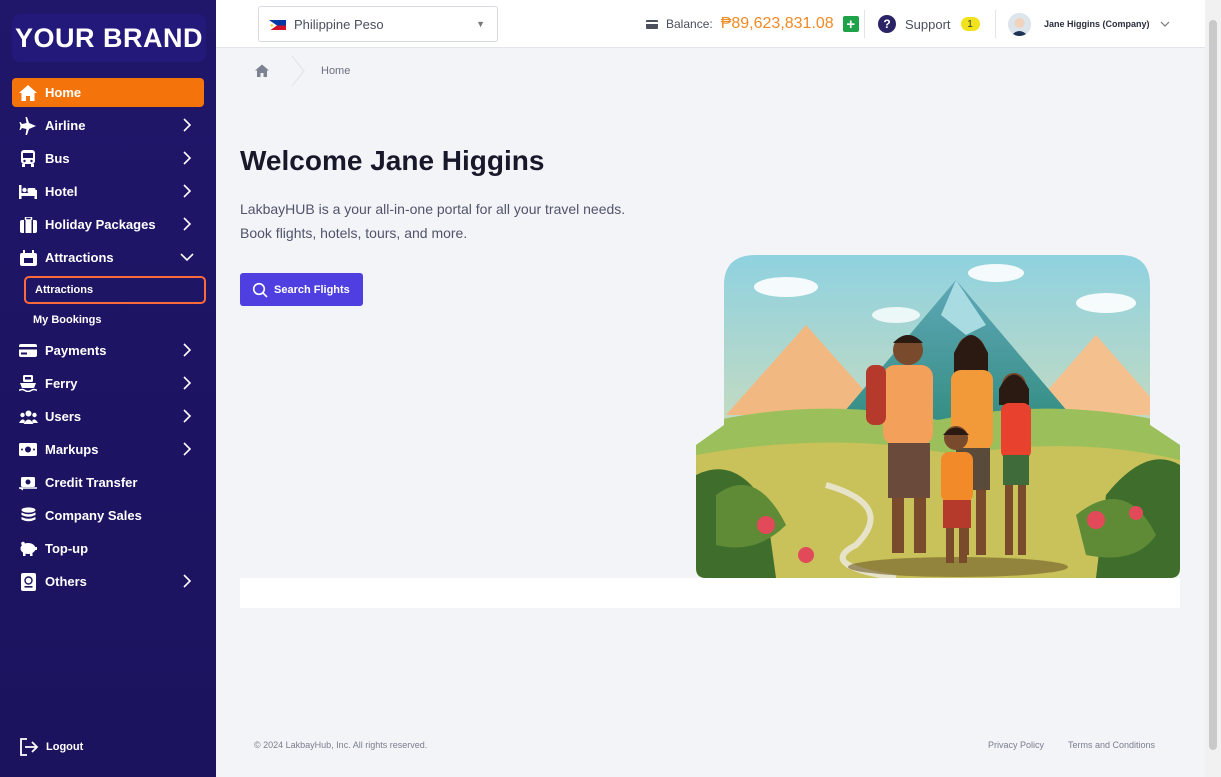 The width and height of the screenshot is (1221, 777). Describe the element at coordinates (28, 384) in the screenshot. I see `ferry-icon` at that location.